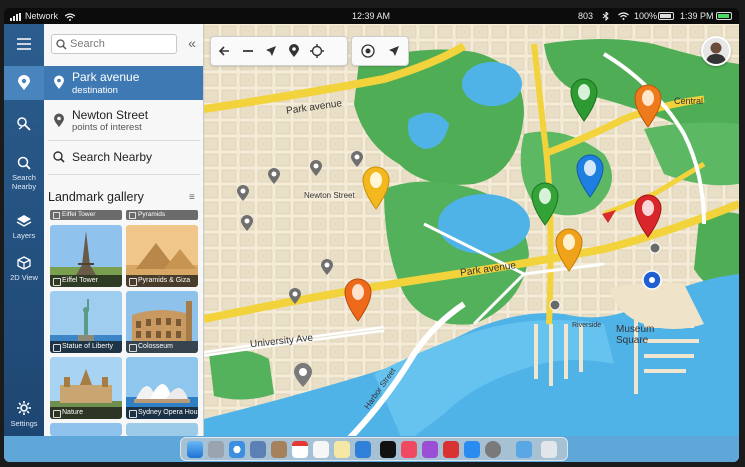 This screenshot has width=745, height=467. What do you see at coordinates (24, 48) in the screenshot?
I see `menu-button` at bounding box center [24, 48].